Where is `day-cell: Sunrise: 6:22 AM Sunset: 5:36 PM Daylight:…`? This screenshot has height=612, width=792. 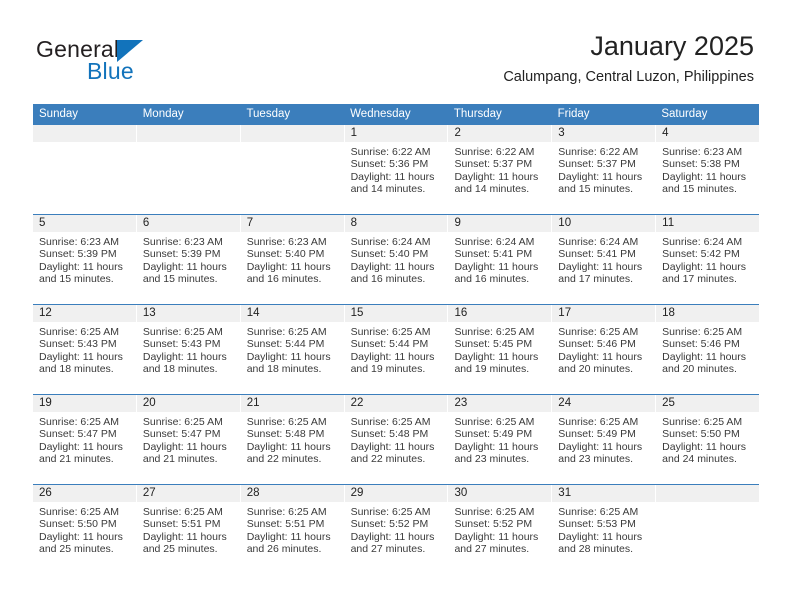 day-cell: Sunrise: 6:22 AM Sunset: 5:36 PM Daylight:… is located at coordinates (396, 178).